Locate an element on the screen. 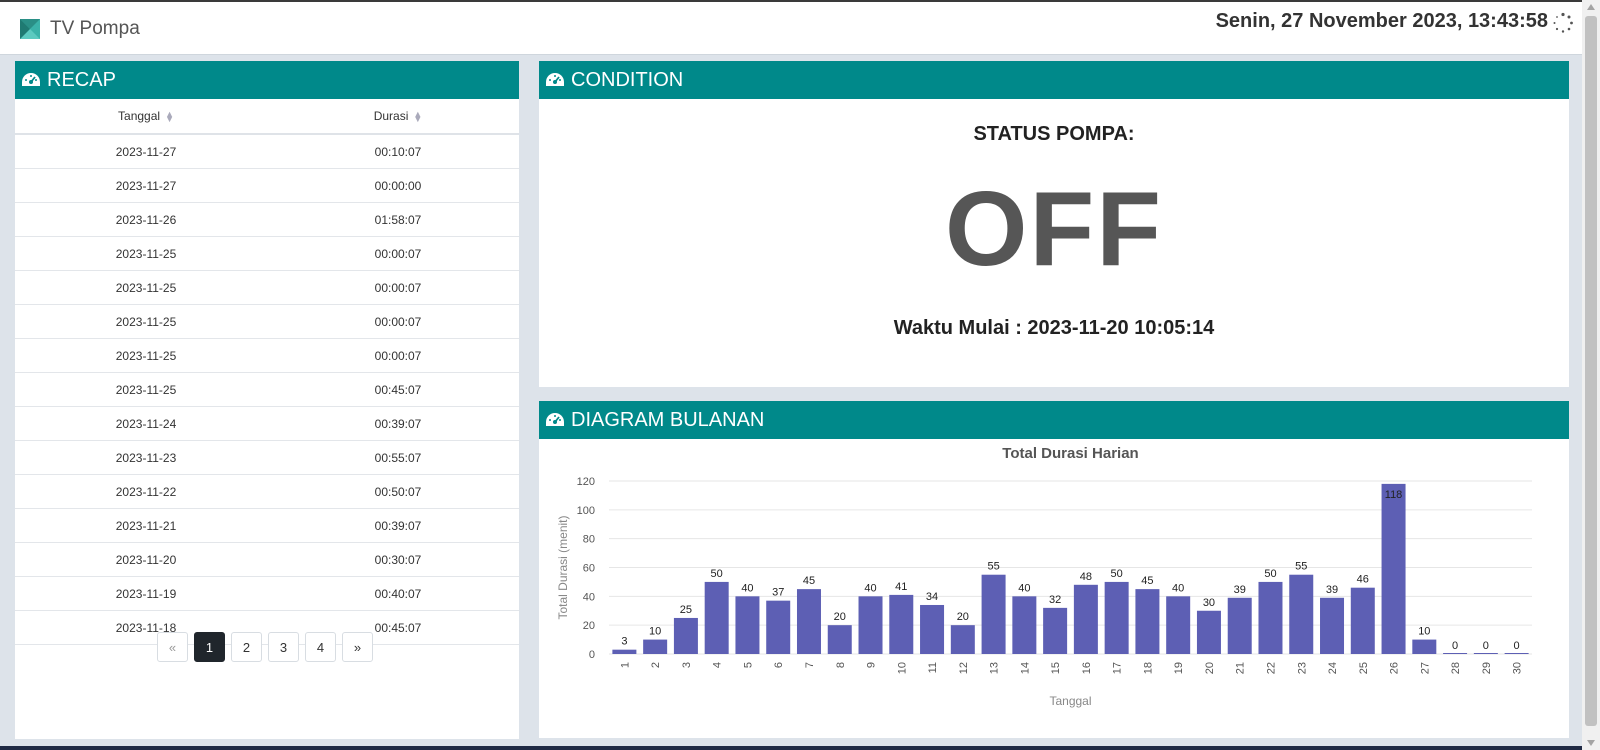 This screenshot has width=1600, height=750. status-value: OFF is located at coordinates (1054, 229).